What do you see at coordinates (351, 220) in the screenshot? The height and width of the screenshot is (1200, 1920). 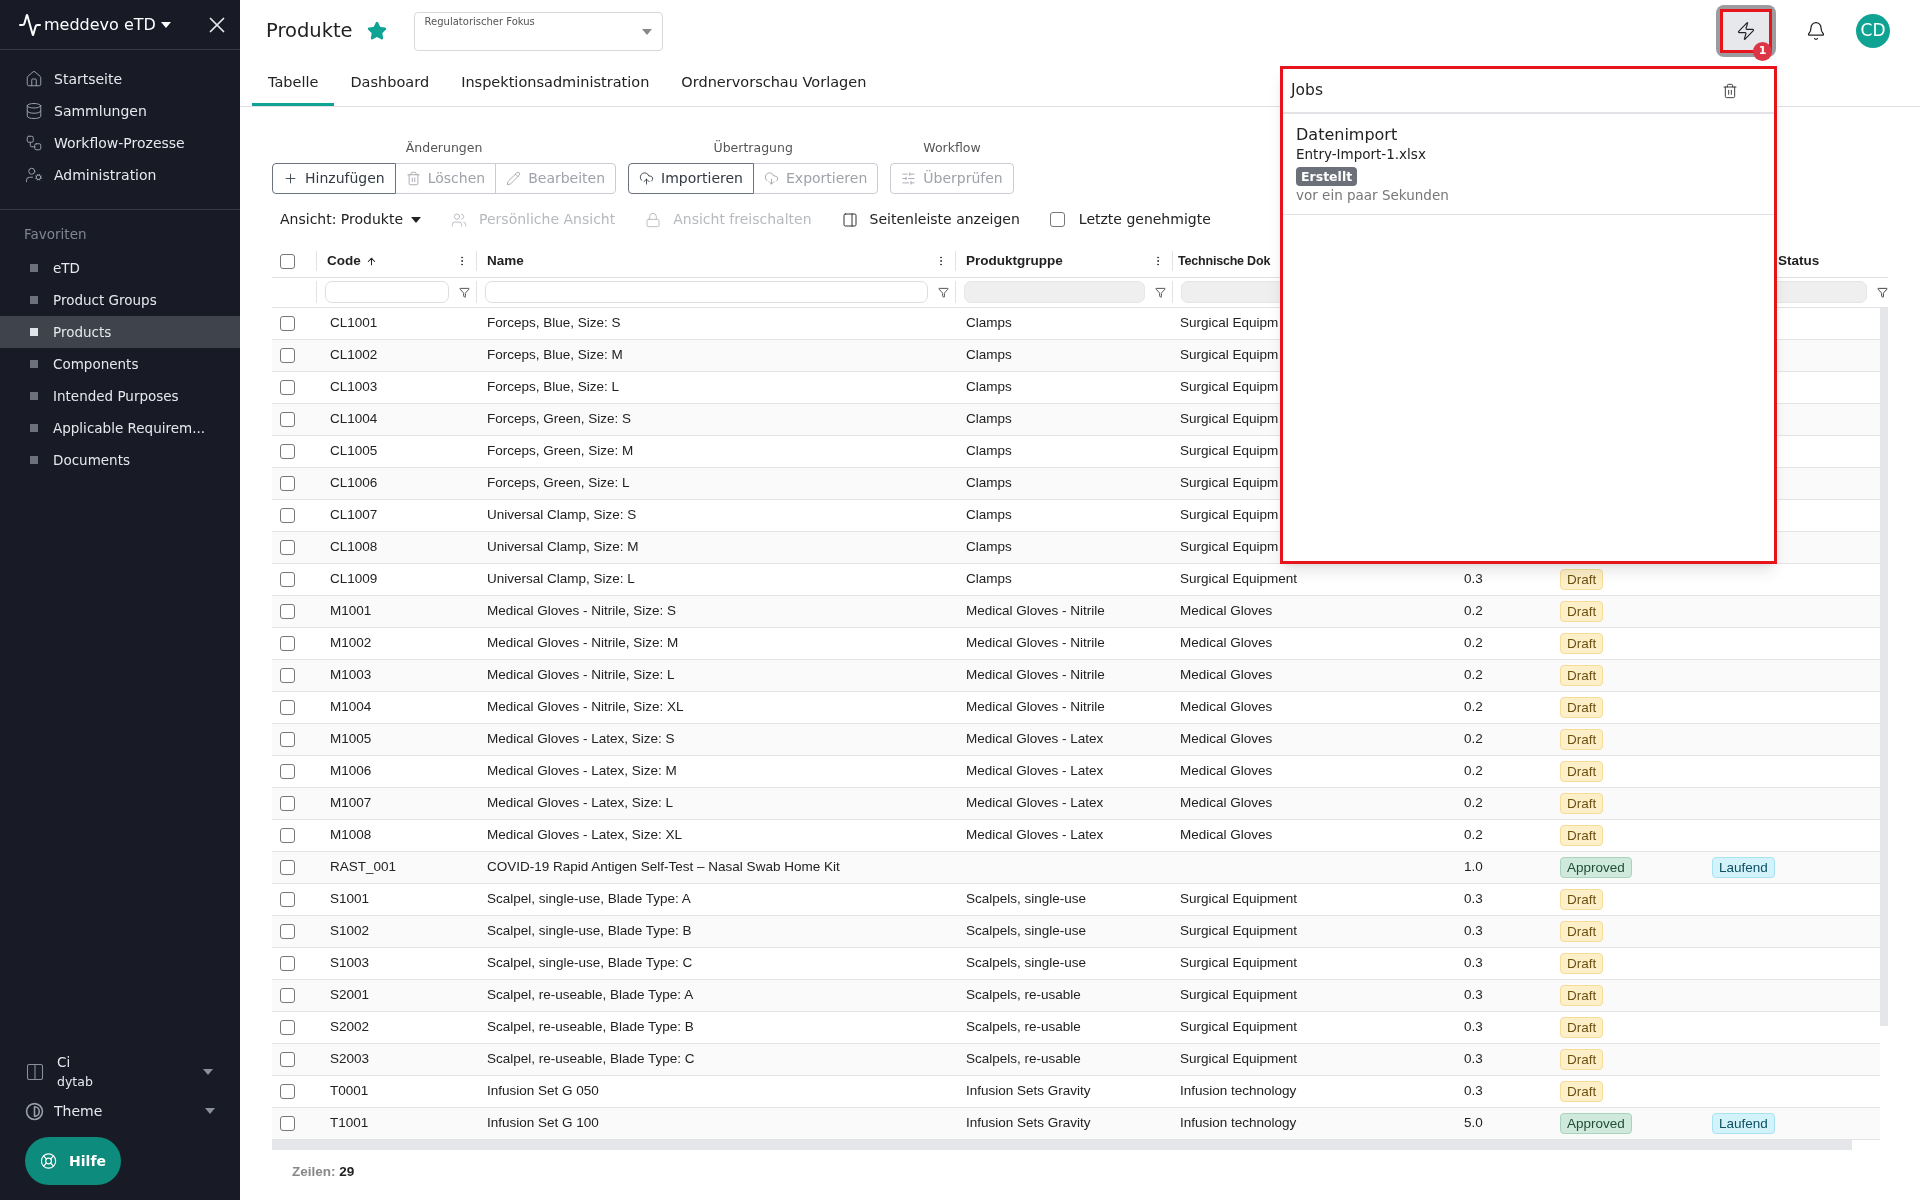 I see `view-selector: Ansicht: Produkte` at bounding box center [351, 220].